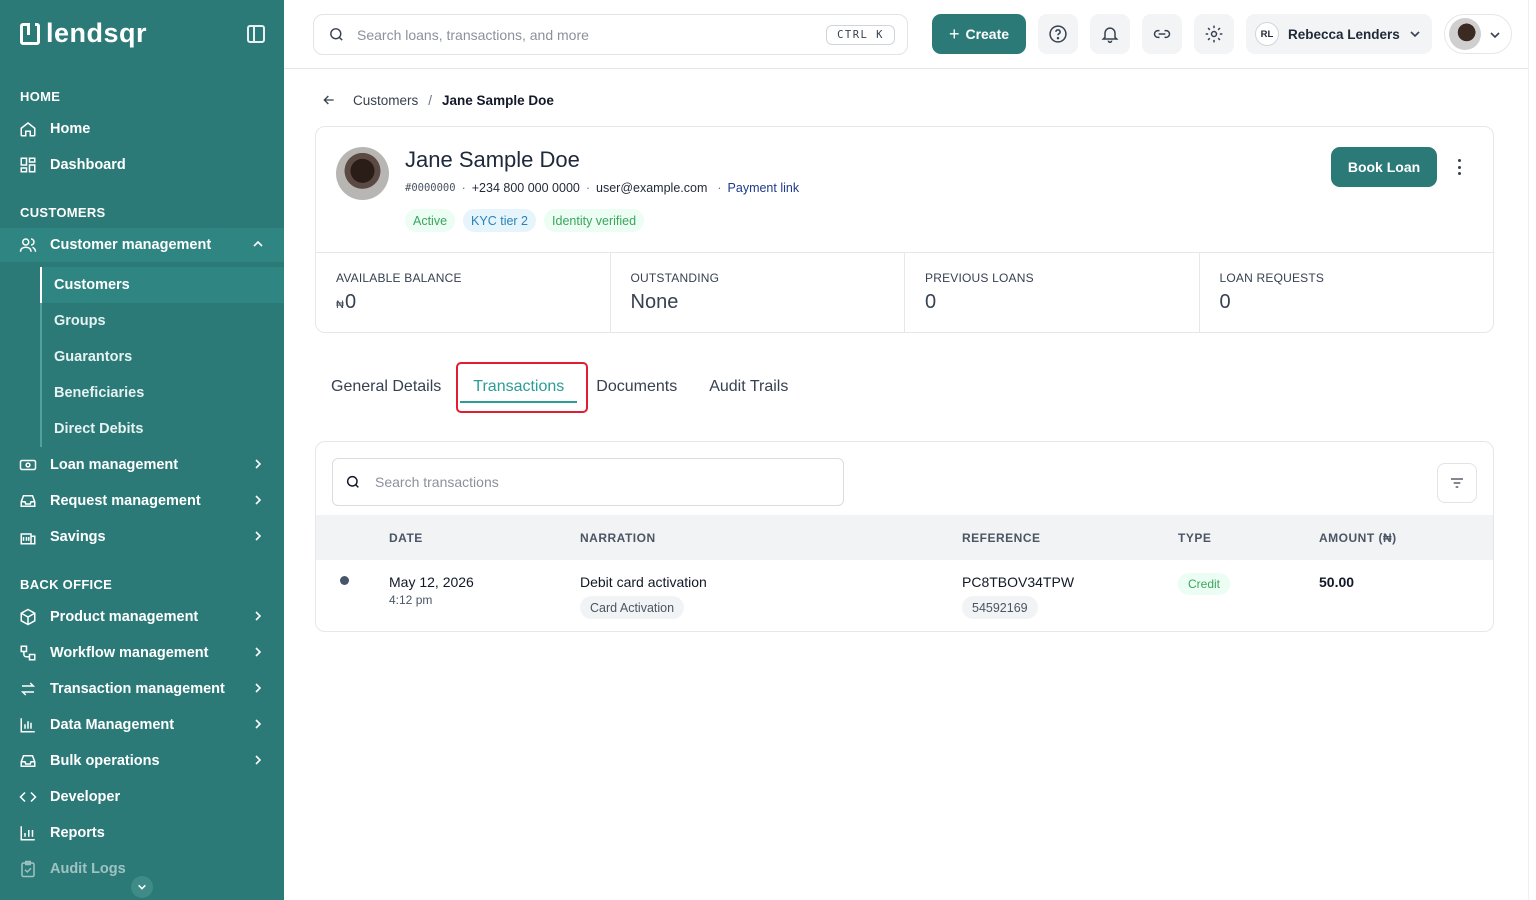 The width and height of the screenshot is (1536, 900). What do you see at coordinates (30, 33) in the screenshot?
I see `logo-mark-icon` at bounding box center [30, 33].